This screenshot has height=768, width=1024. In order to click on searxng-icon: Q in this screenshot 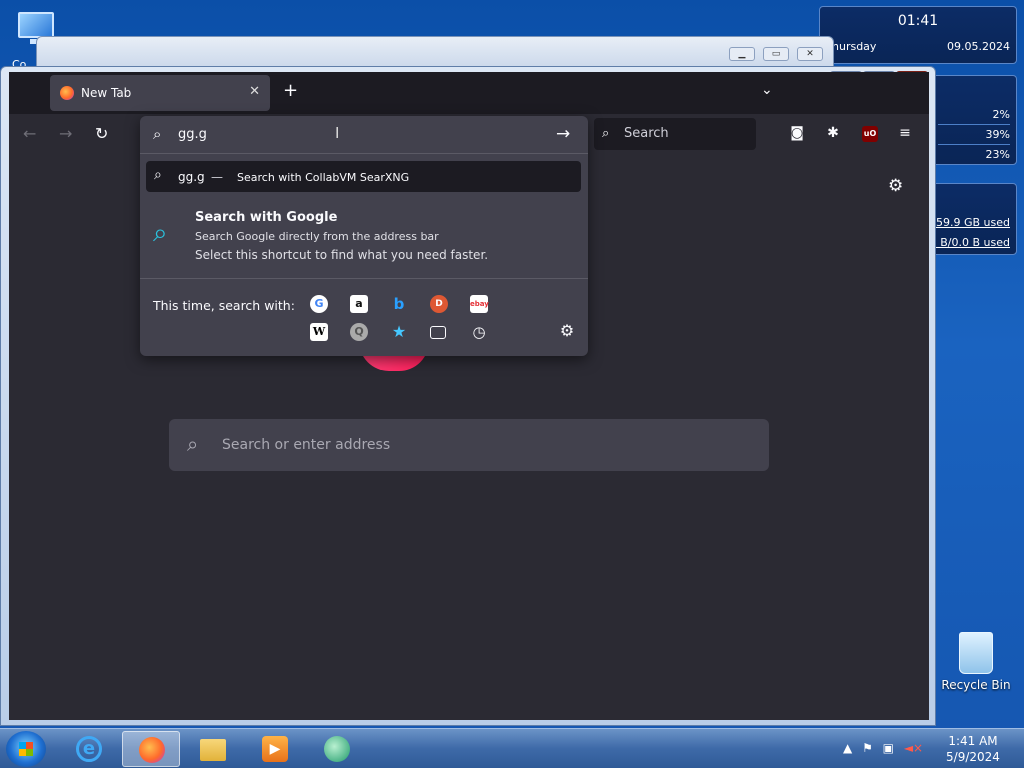, I will do `click(359, 332)`.